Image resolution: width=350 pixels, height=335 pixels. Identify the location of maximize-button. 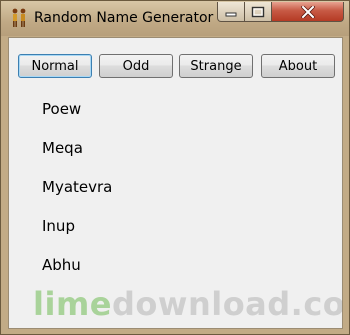
(258, 12).